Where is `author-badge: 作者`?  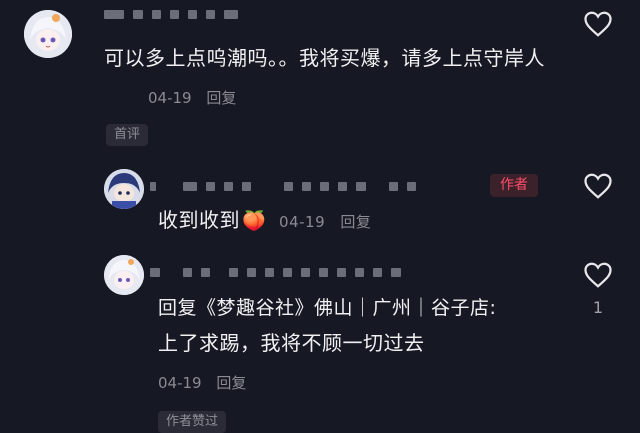
author-badge: 作者 is located at coordinates (514, 185).